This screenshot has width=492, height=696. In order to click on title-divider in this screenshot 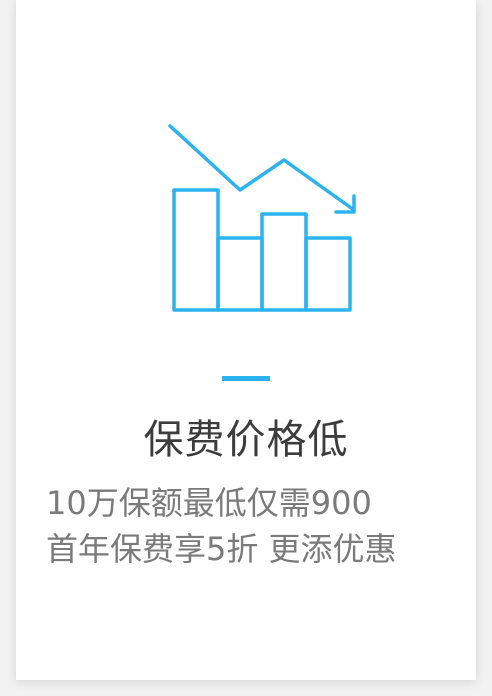, I will do `click(246, 378)`.